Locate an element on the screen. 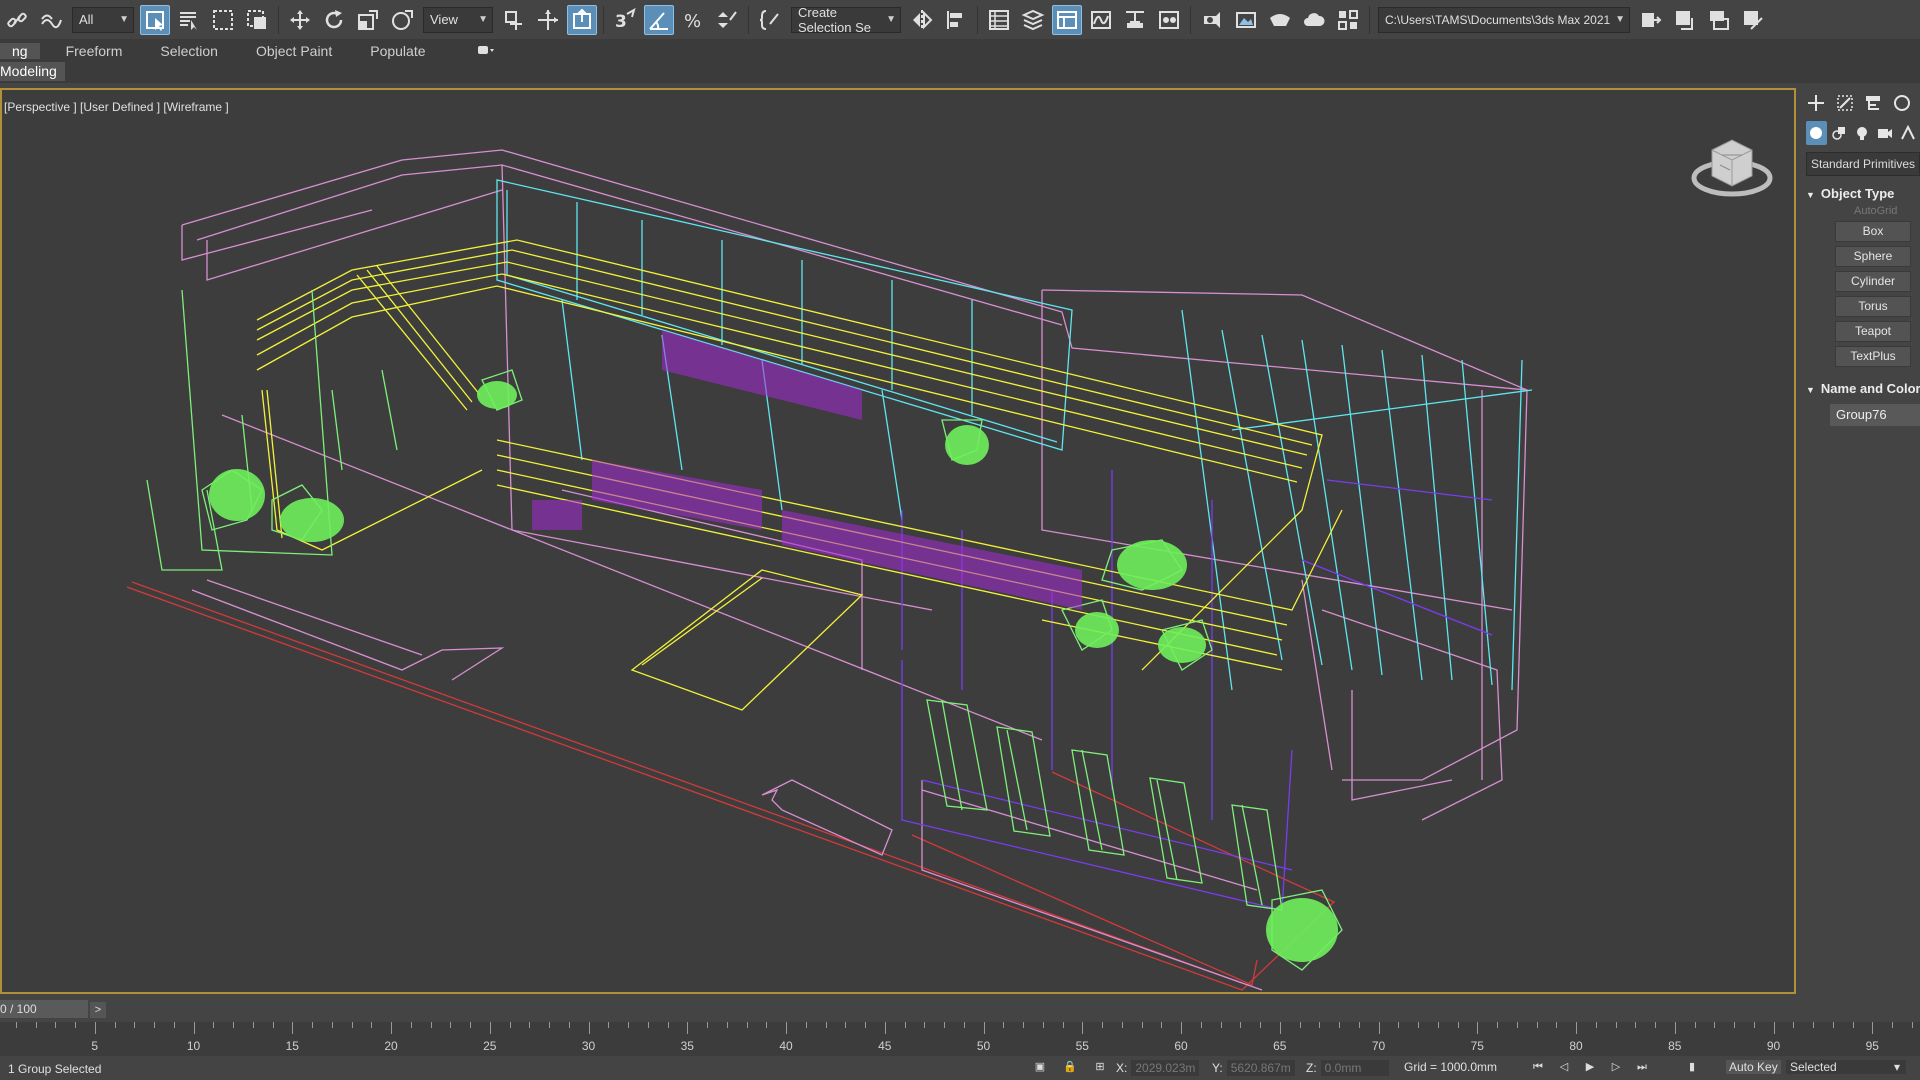  ribbon-options-icon is located at coordinates (486, 51).